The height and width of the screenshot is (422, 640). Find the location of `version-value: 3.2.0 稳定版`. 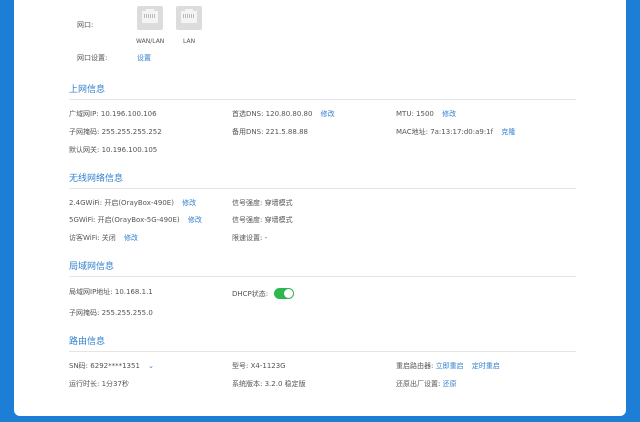

version-value: 3.2.0 稳定版 is located at coordinates (285, 384).